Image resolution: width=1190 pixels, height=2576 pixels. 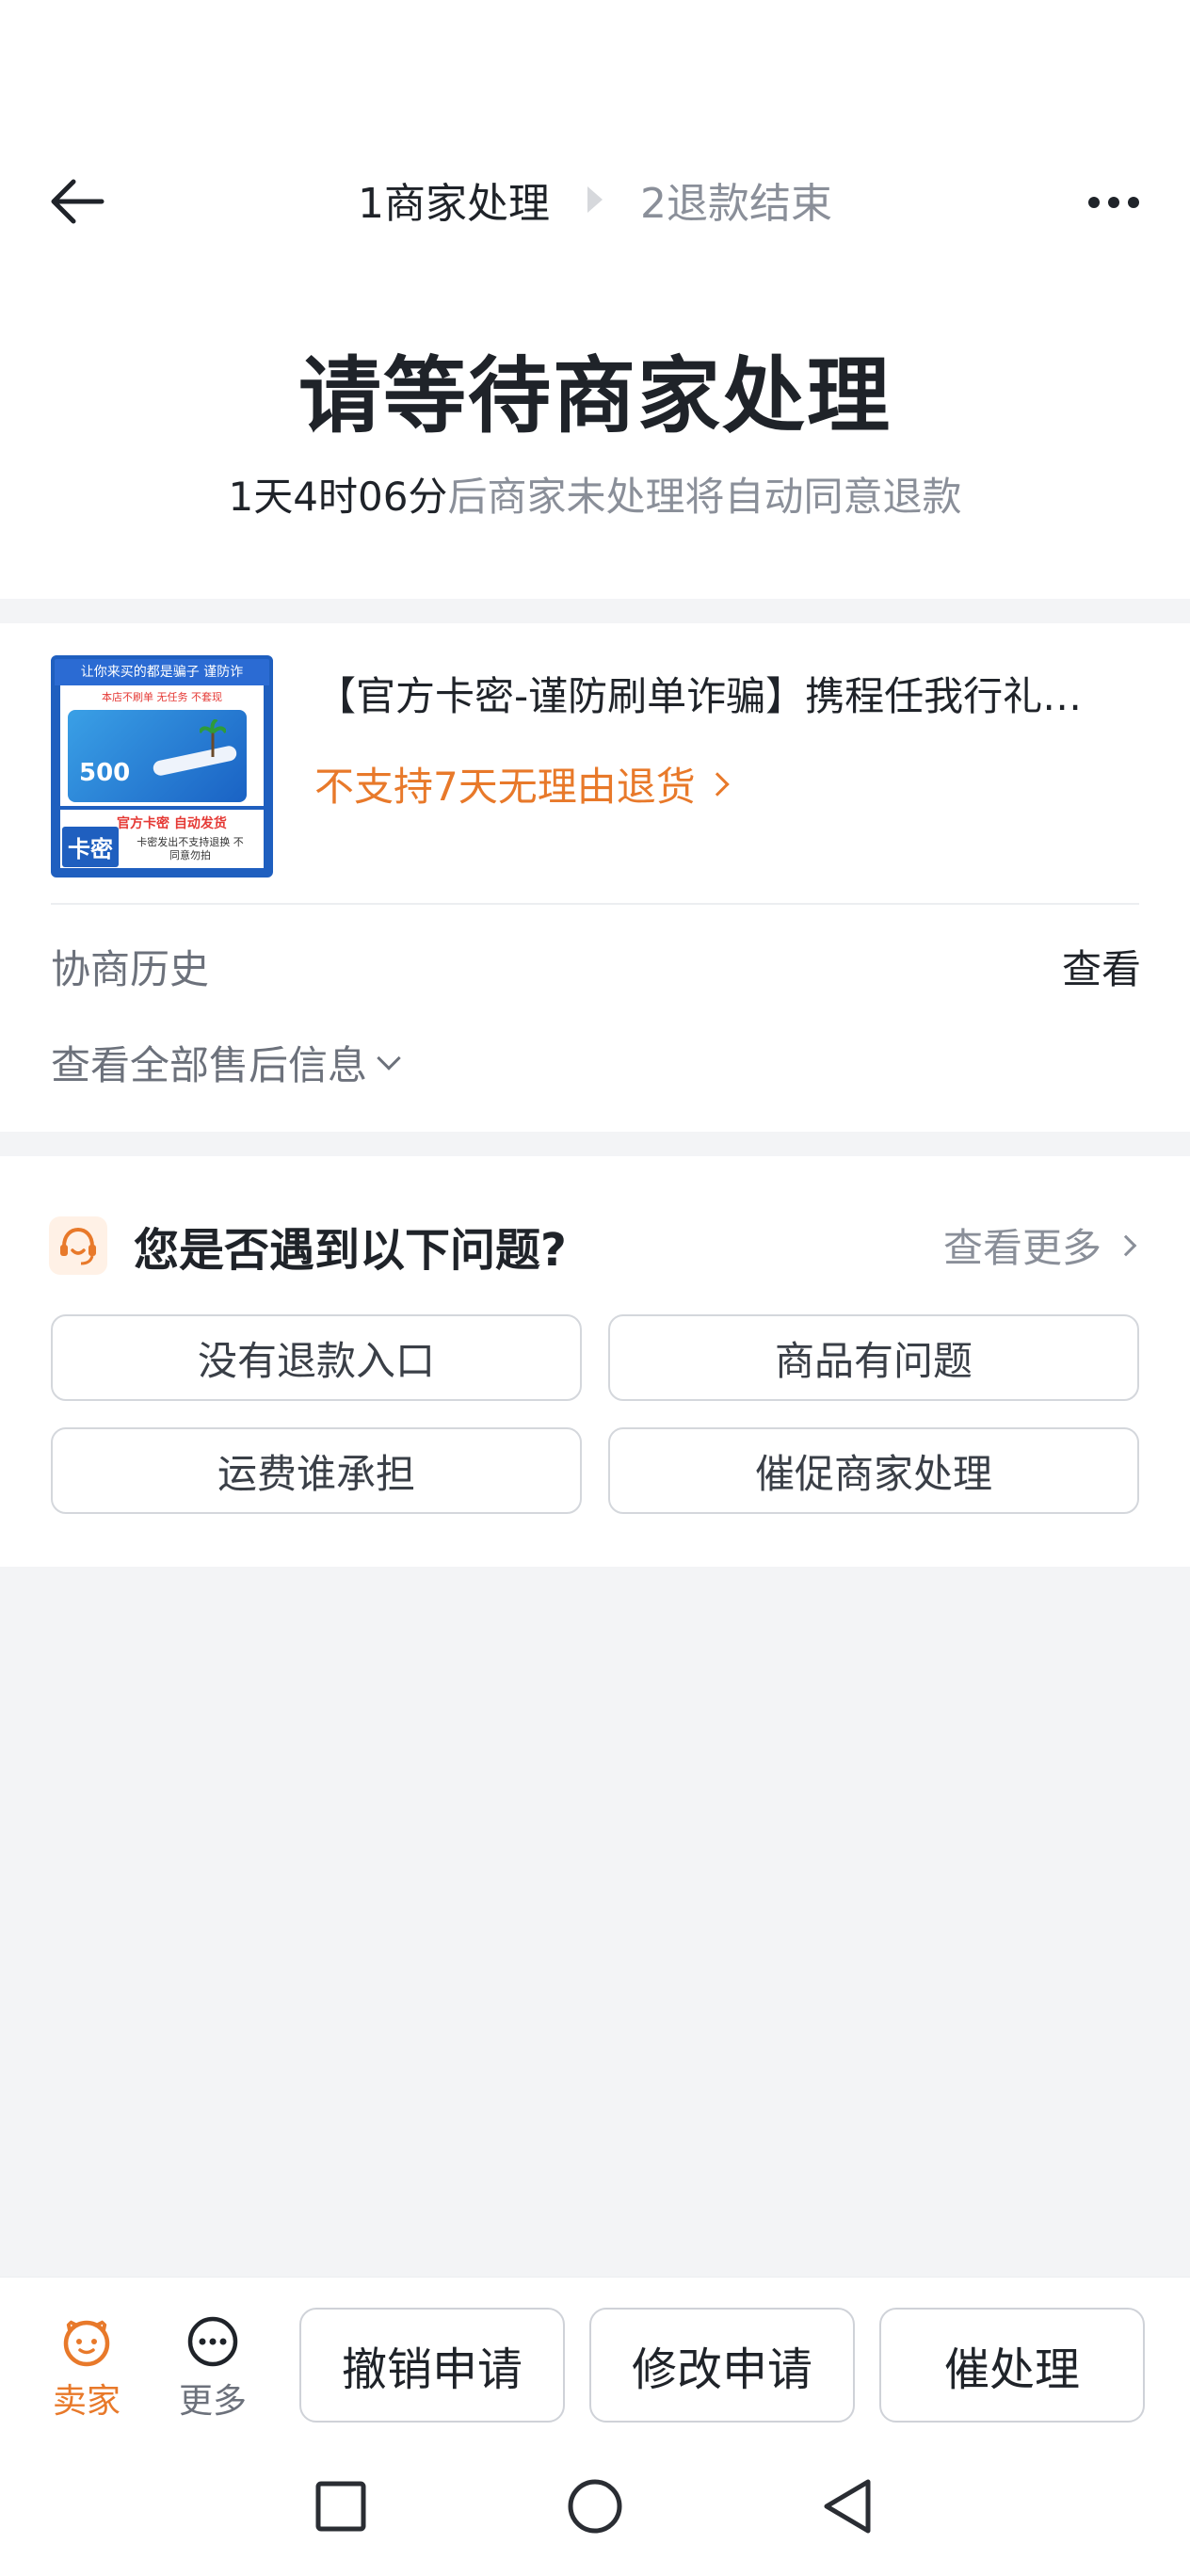 I want to click on cancel-request-button: 撤销申请, so click(x=432, y=2365).